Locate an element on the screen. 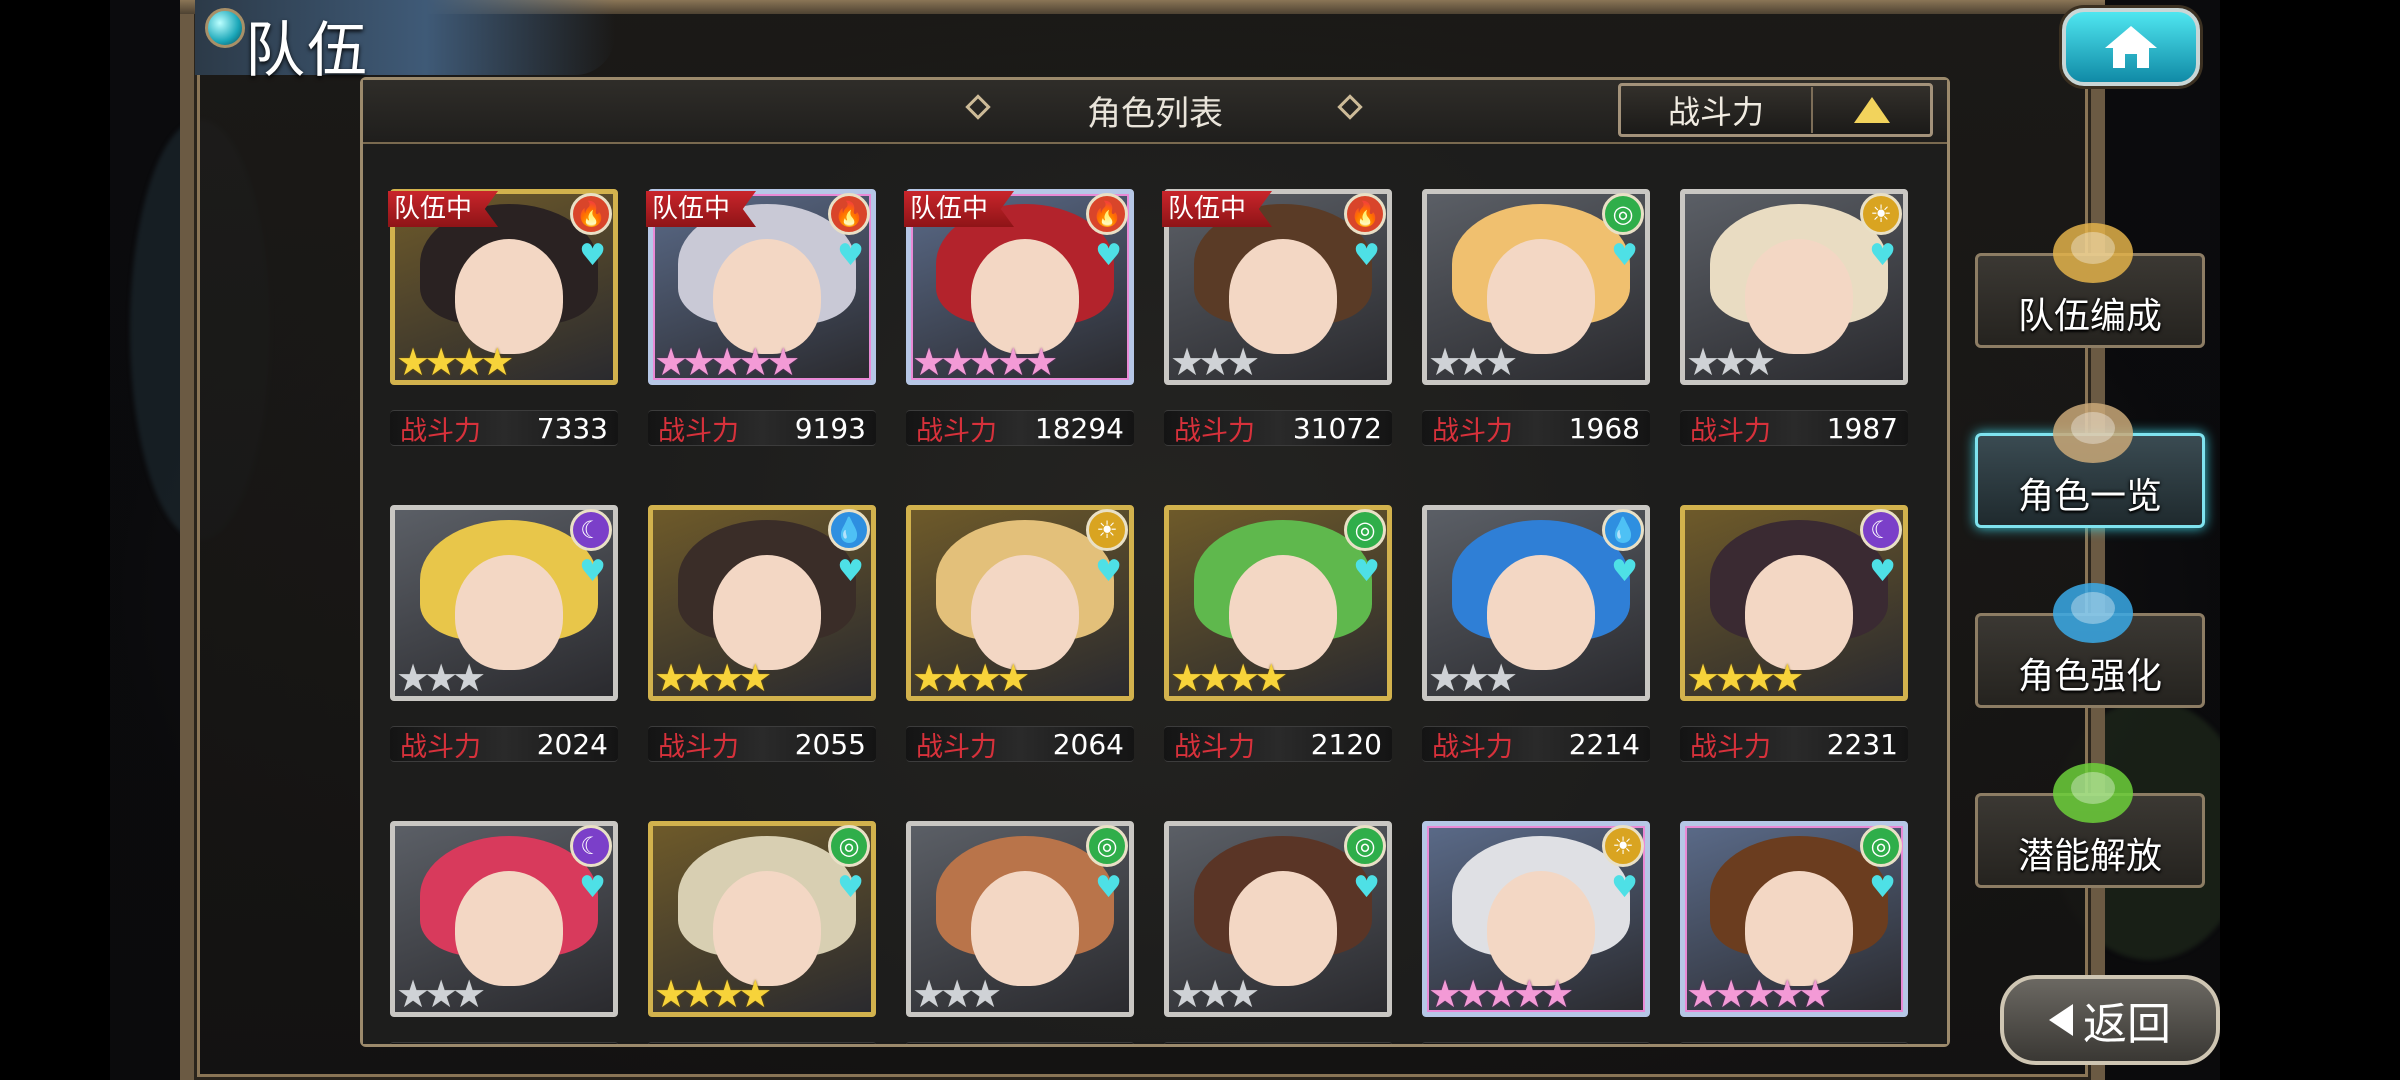 The image size is (2400, 1080). power-value: 1987 is located at coordinates (1862, 428).